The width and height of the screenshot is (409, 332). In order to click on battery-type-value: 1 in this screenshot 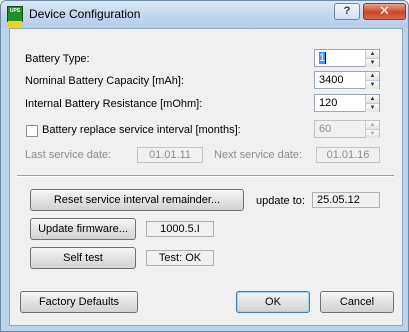, I will do `click(323, 58)`.